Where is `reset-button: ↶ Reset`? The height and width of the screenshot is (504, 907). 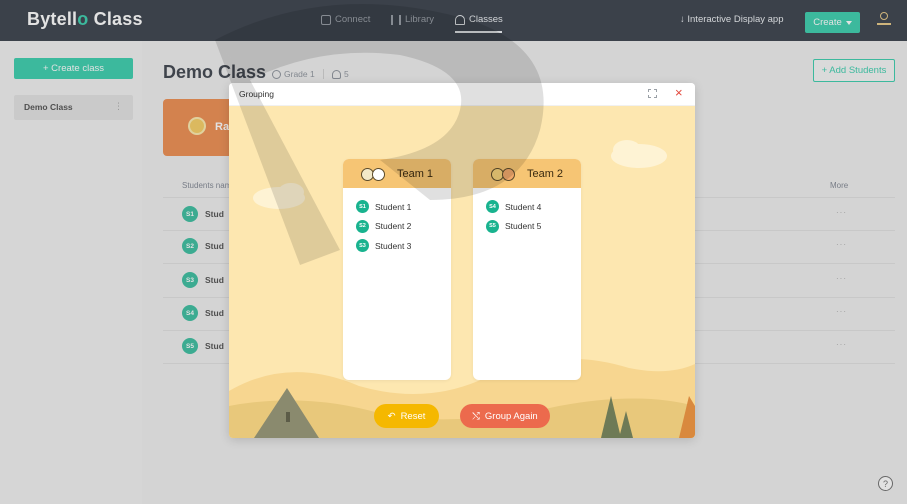 reset-button: ↶ Reset is located at coordinates (406, 416).